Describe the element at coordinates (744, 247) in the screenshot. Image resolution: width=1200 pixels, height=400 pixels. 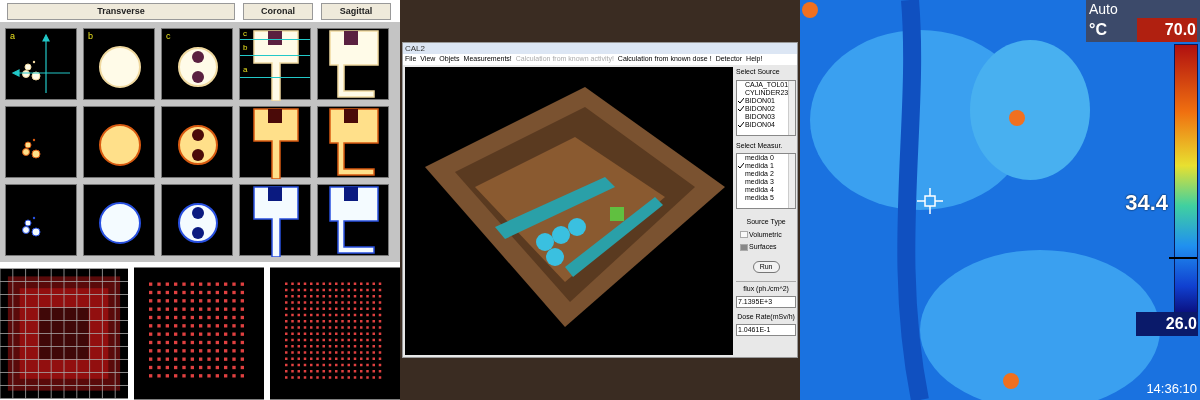
I see `option-box` at that location.